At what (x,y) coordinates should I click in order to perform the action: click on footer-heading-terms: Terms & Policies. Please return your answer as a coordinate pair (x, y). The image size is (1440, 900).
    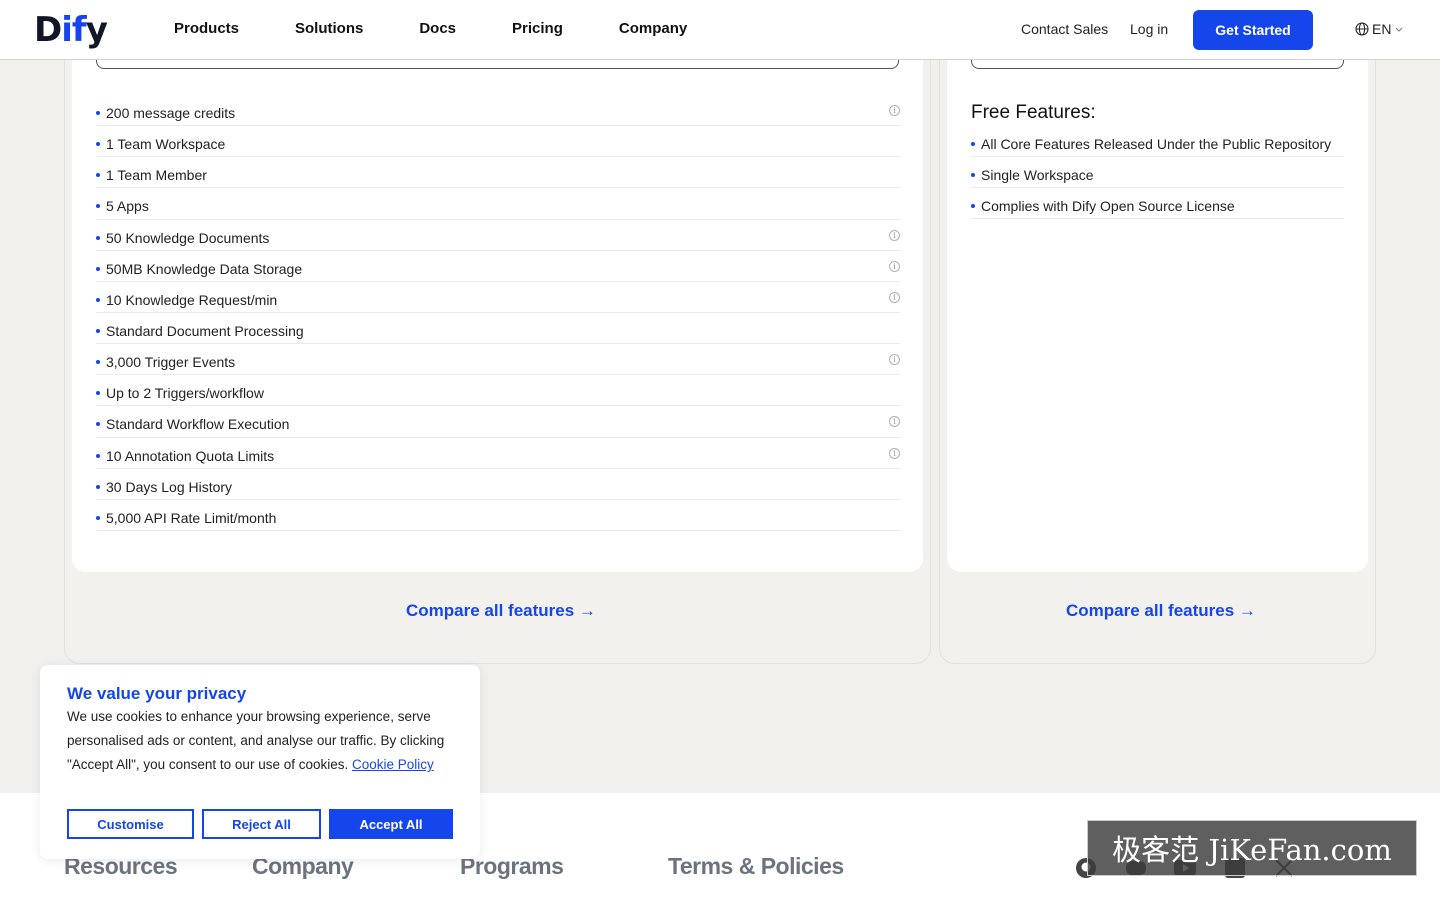
    Looking at the image, I should click on (756, 866).